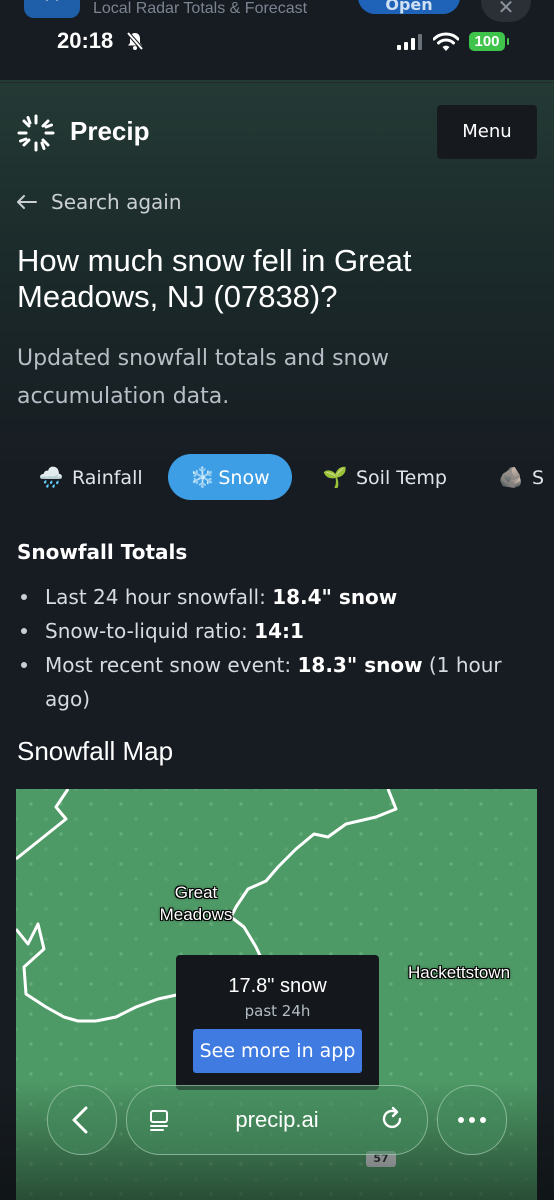  What do you see at coordinates (335, 477) in the screenshot?
I see `seedling-icon: 🌱` at bounding box center [335, 477].